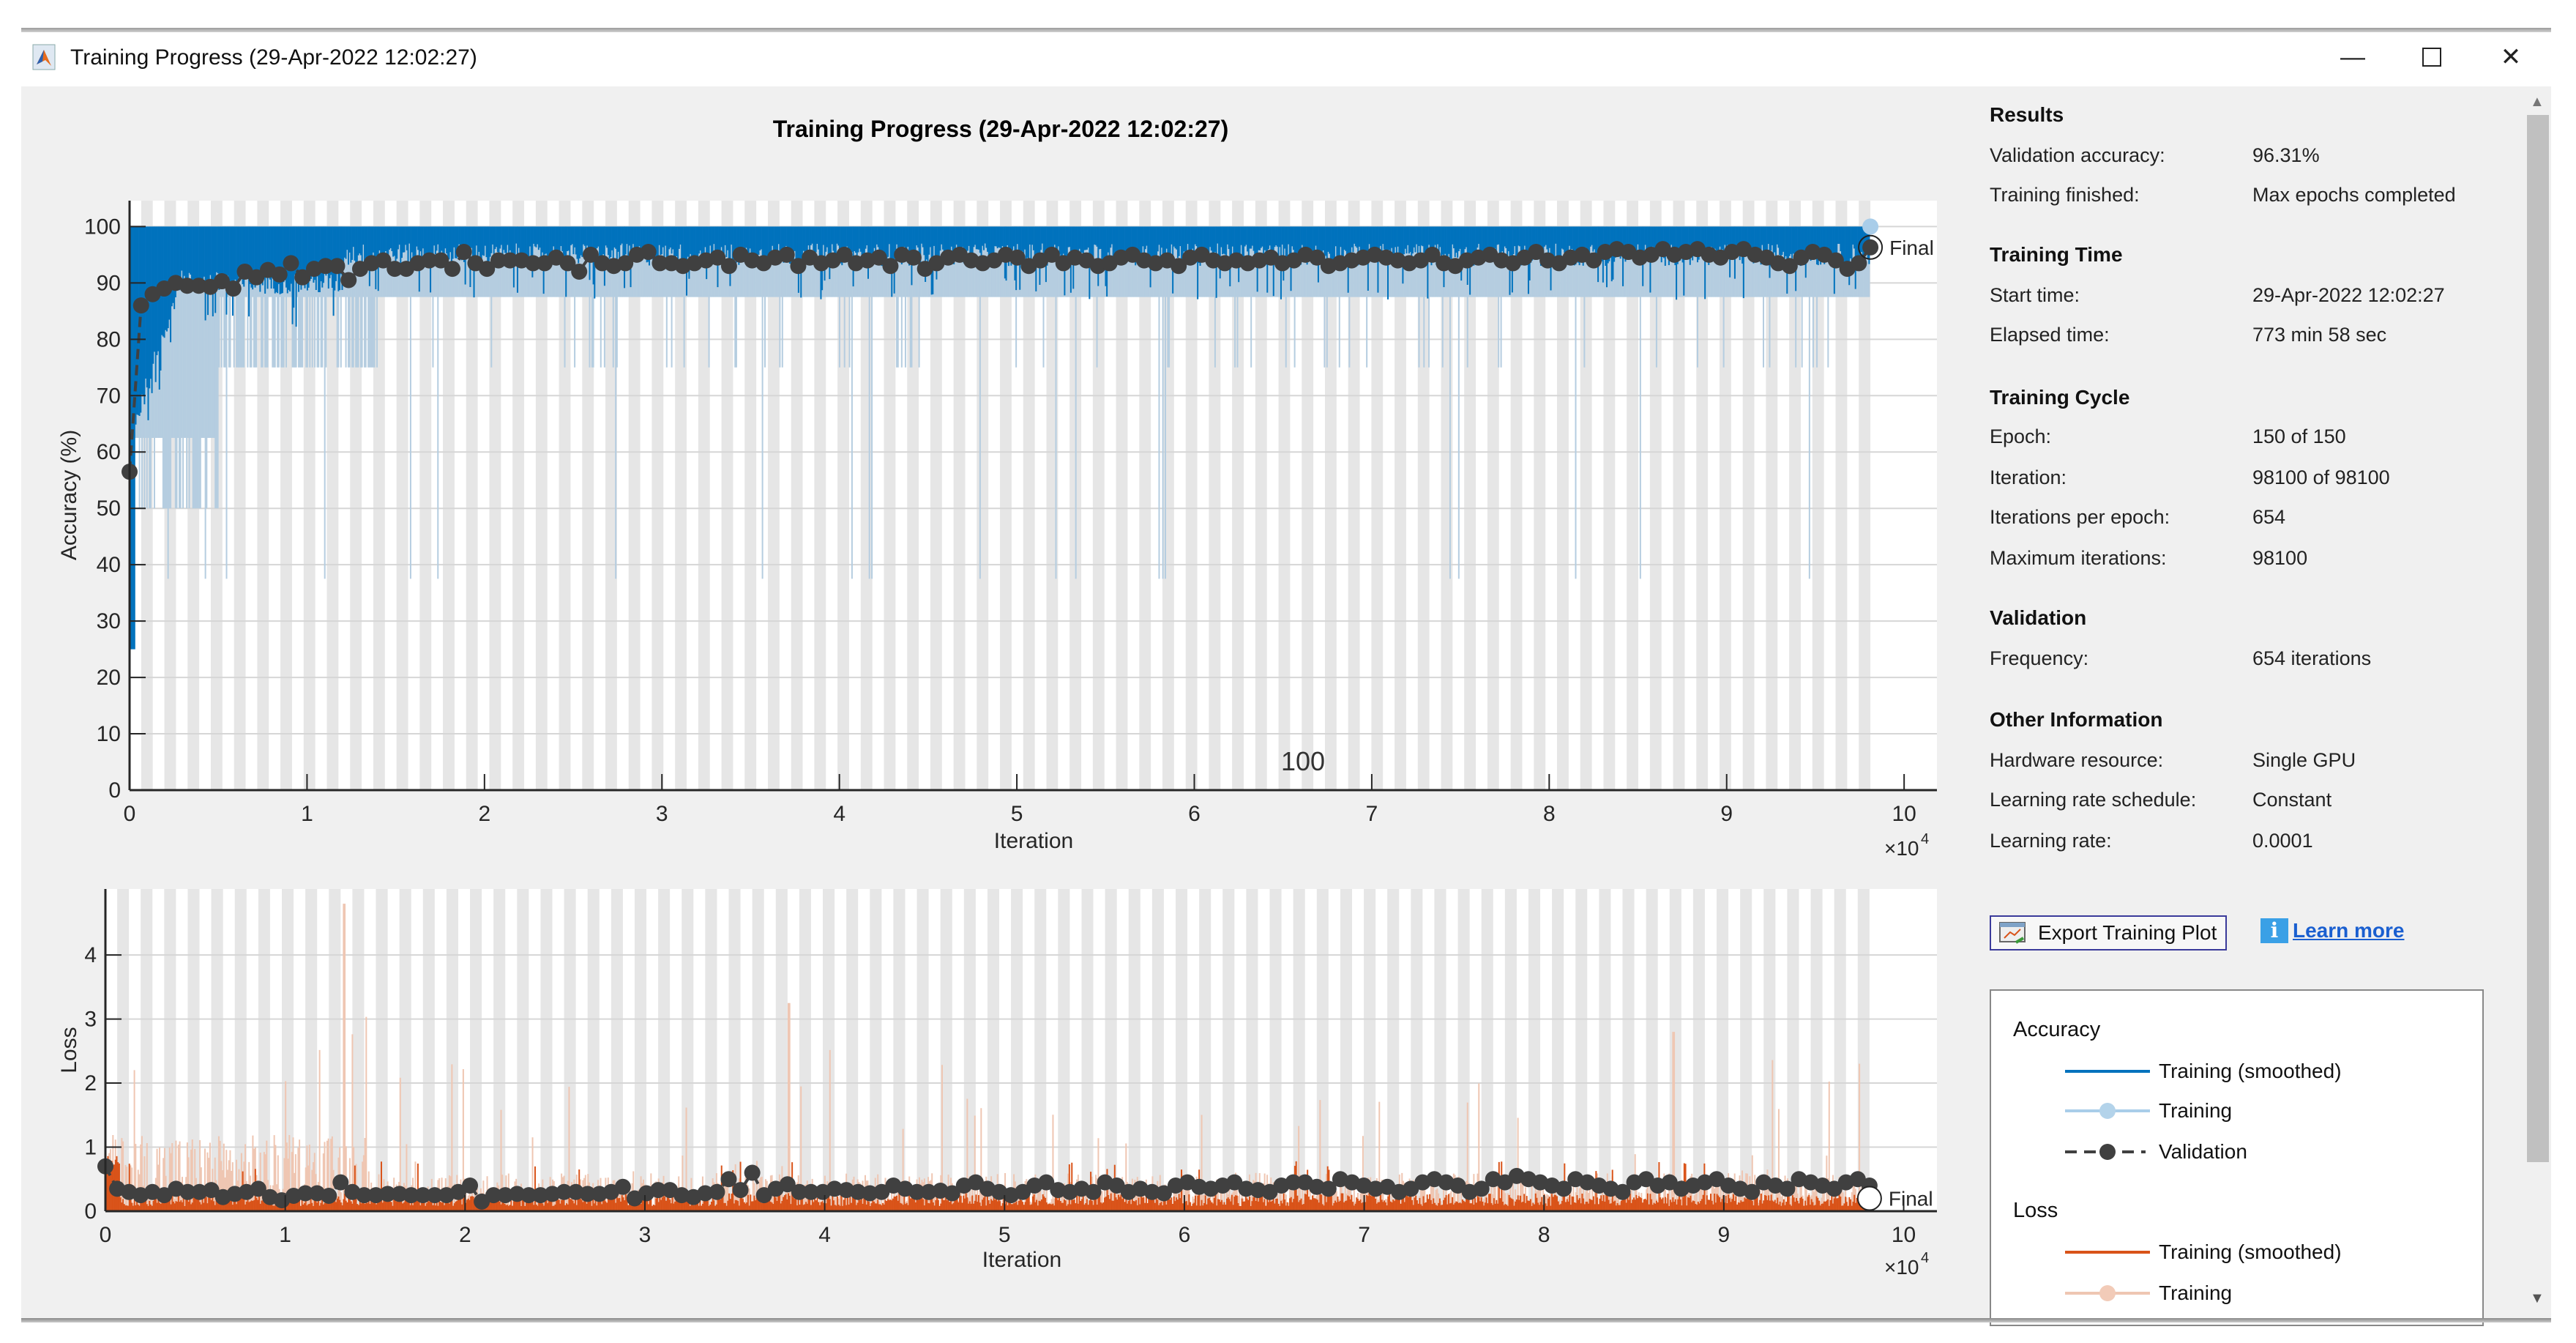 This screenshot has width=2576, height=1343. Describe the element at coordinates (109, 678) in the screenshot. I see `accuracy-ytick-label: 20` at that location.